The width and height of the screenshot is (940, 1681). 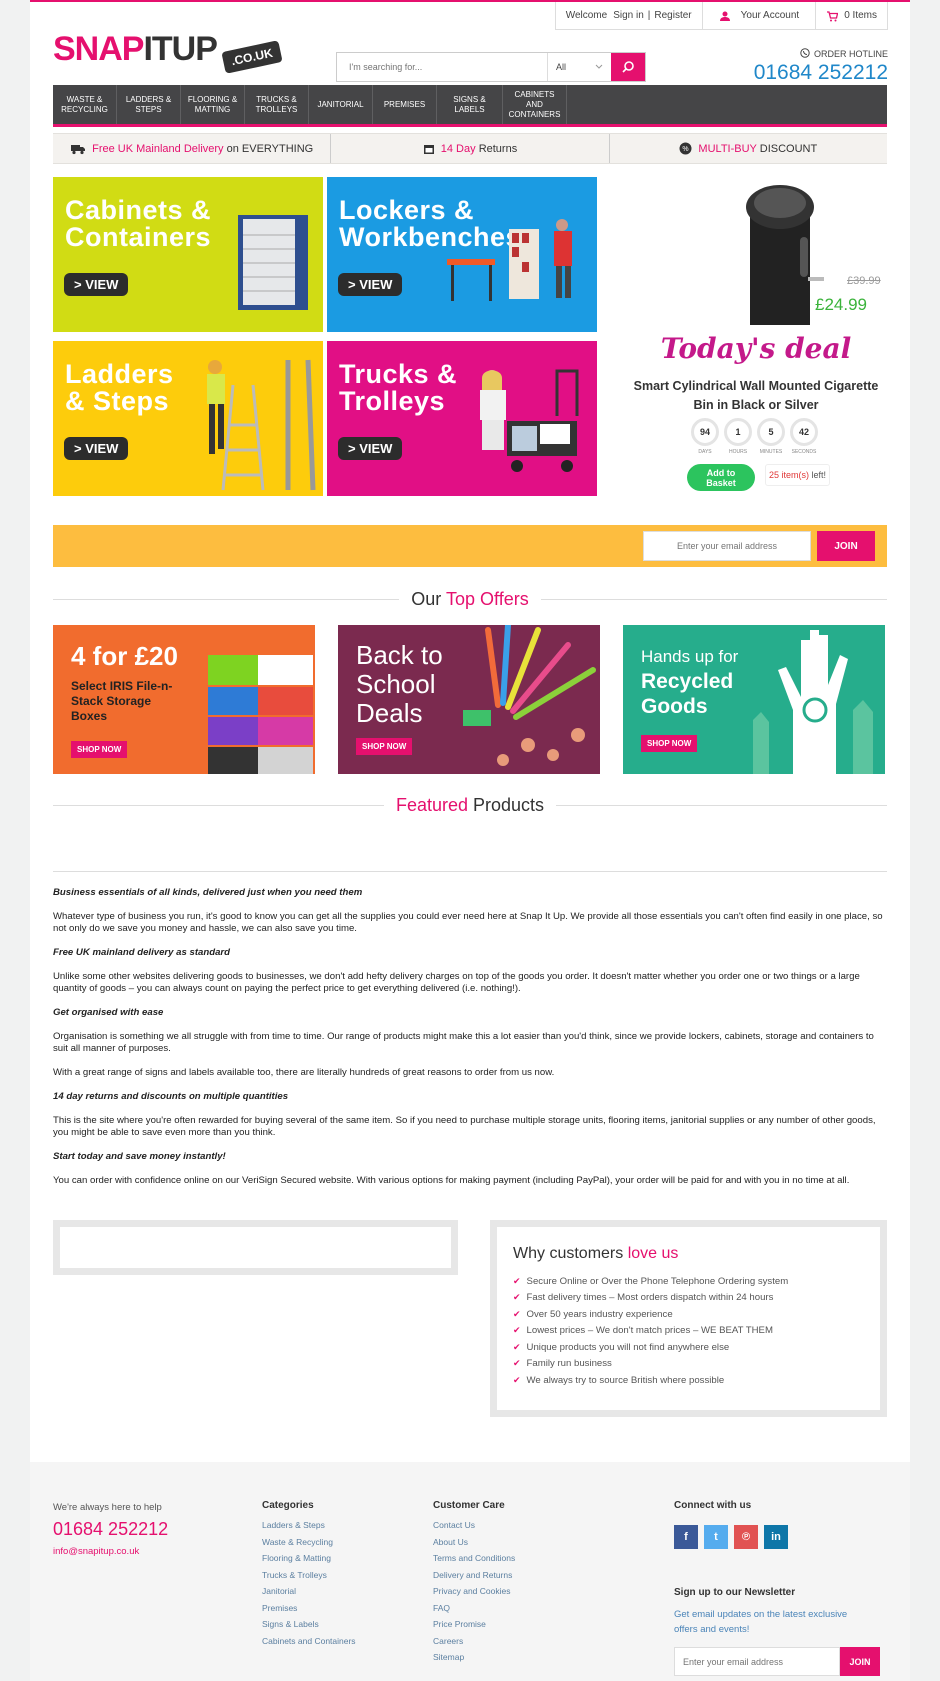 I want to click on cabinet-image, so click(x=273, y=262).